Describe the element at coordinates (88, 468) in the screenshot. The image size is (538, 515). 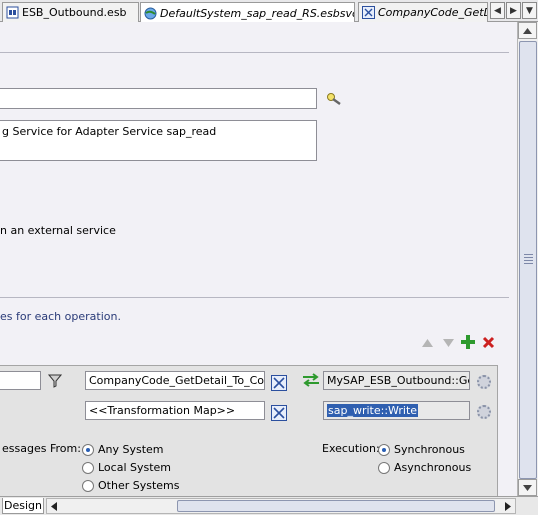
I see `local-system-radio` at that location.